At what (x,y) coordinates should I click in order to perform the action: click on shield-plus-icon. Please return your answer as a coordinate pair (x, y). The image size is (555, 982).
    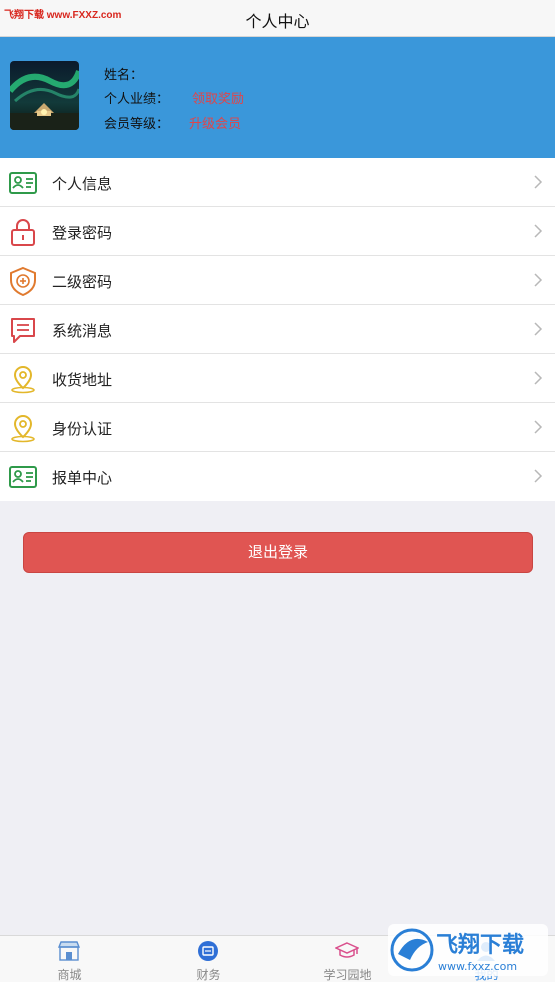
    Looking at the image, I should click on (23, 281).